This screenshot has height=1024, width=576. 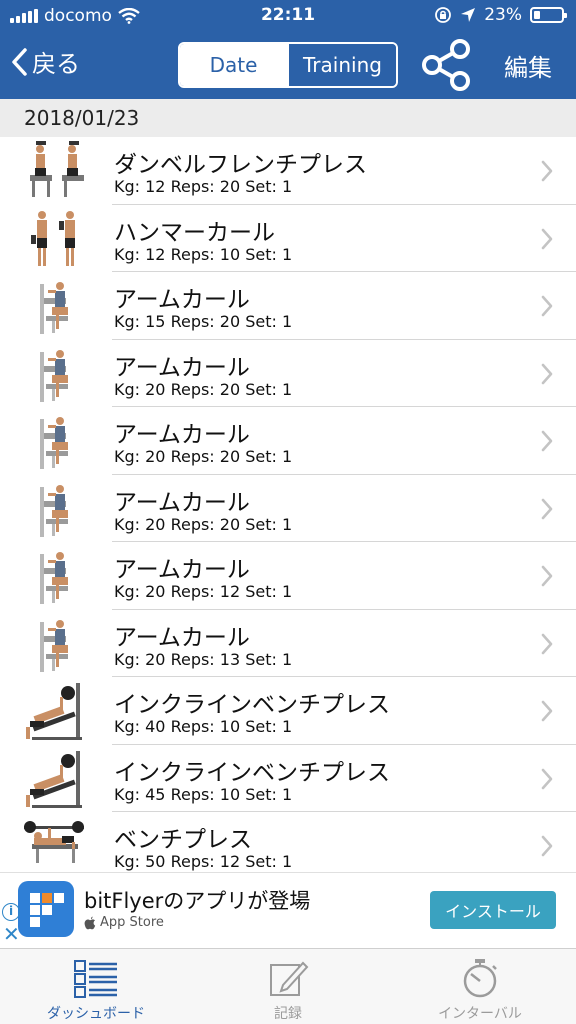 What do you see at coordinates (548, 15) in the screenshot?
I see `battery-icon` at bounding box center [548, 15].